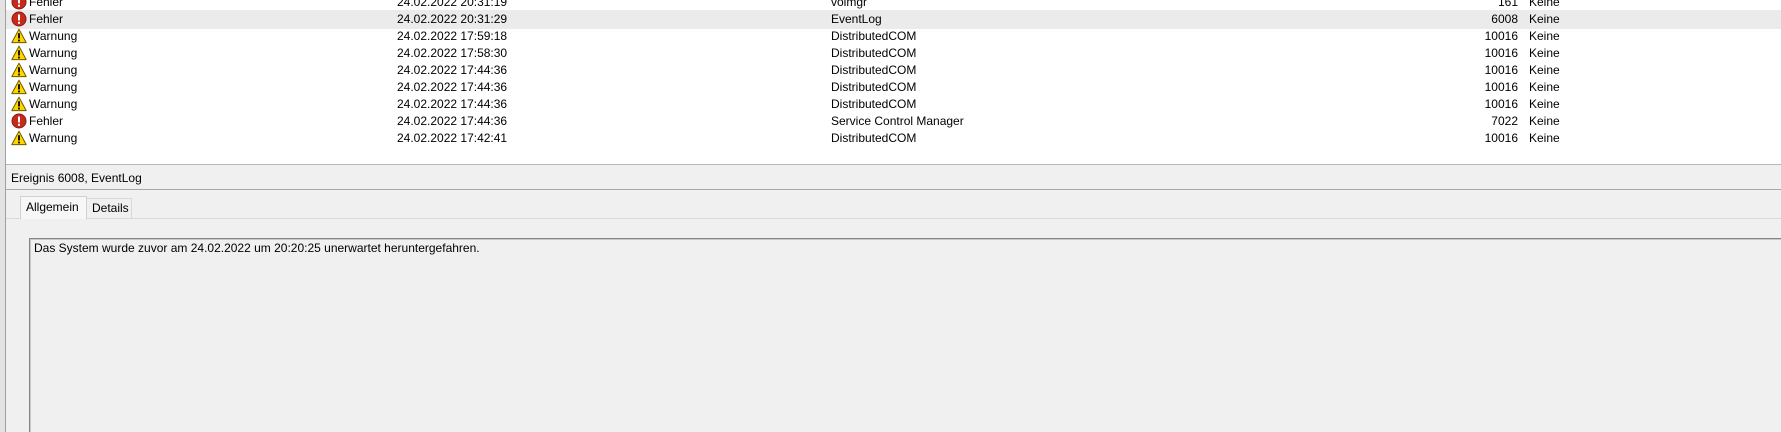  I want to click on event-date-cell: 24.02.2022 17:42:41, so click(452, 138).